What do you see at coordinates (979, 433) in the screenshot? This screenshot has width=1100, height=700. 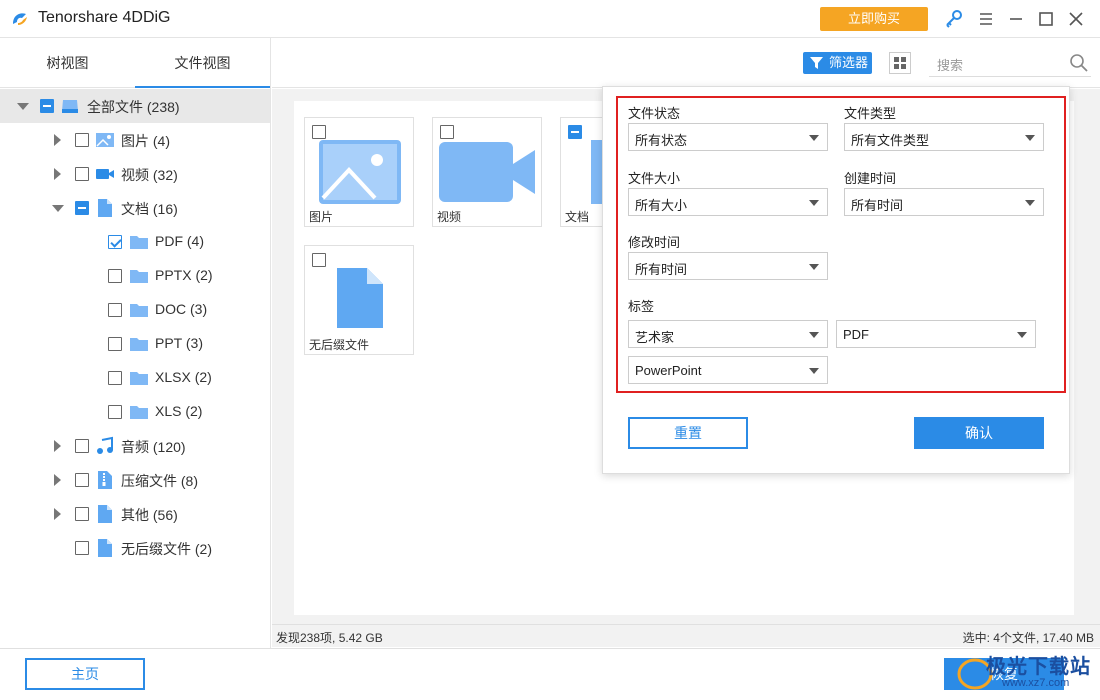 I see `confirm-button: 确认` at bounding box center [979, 433].